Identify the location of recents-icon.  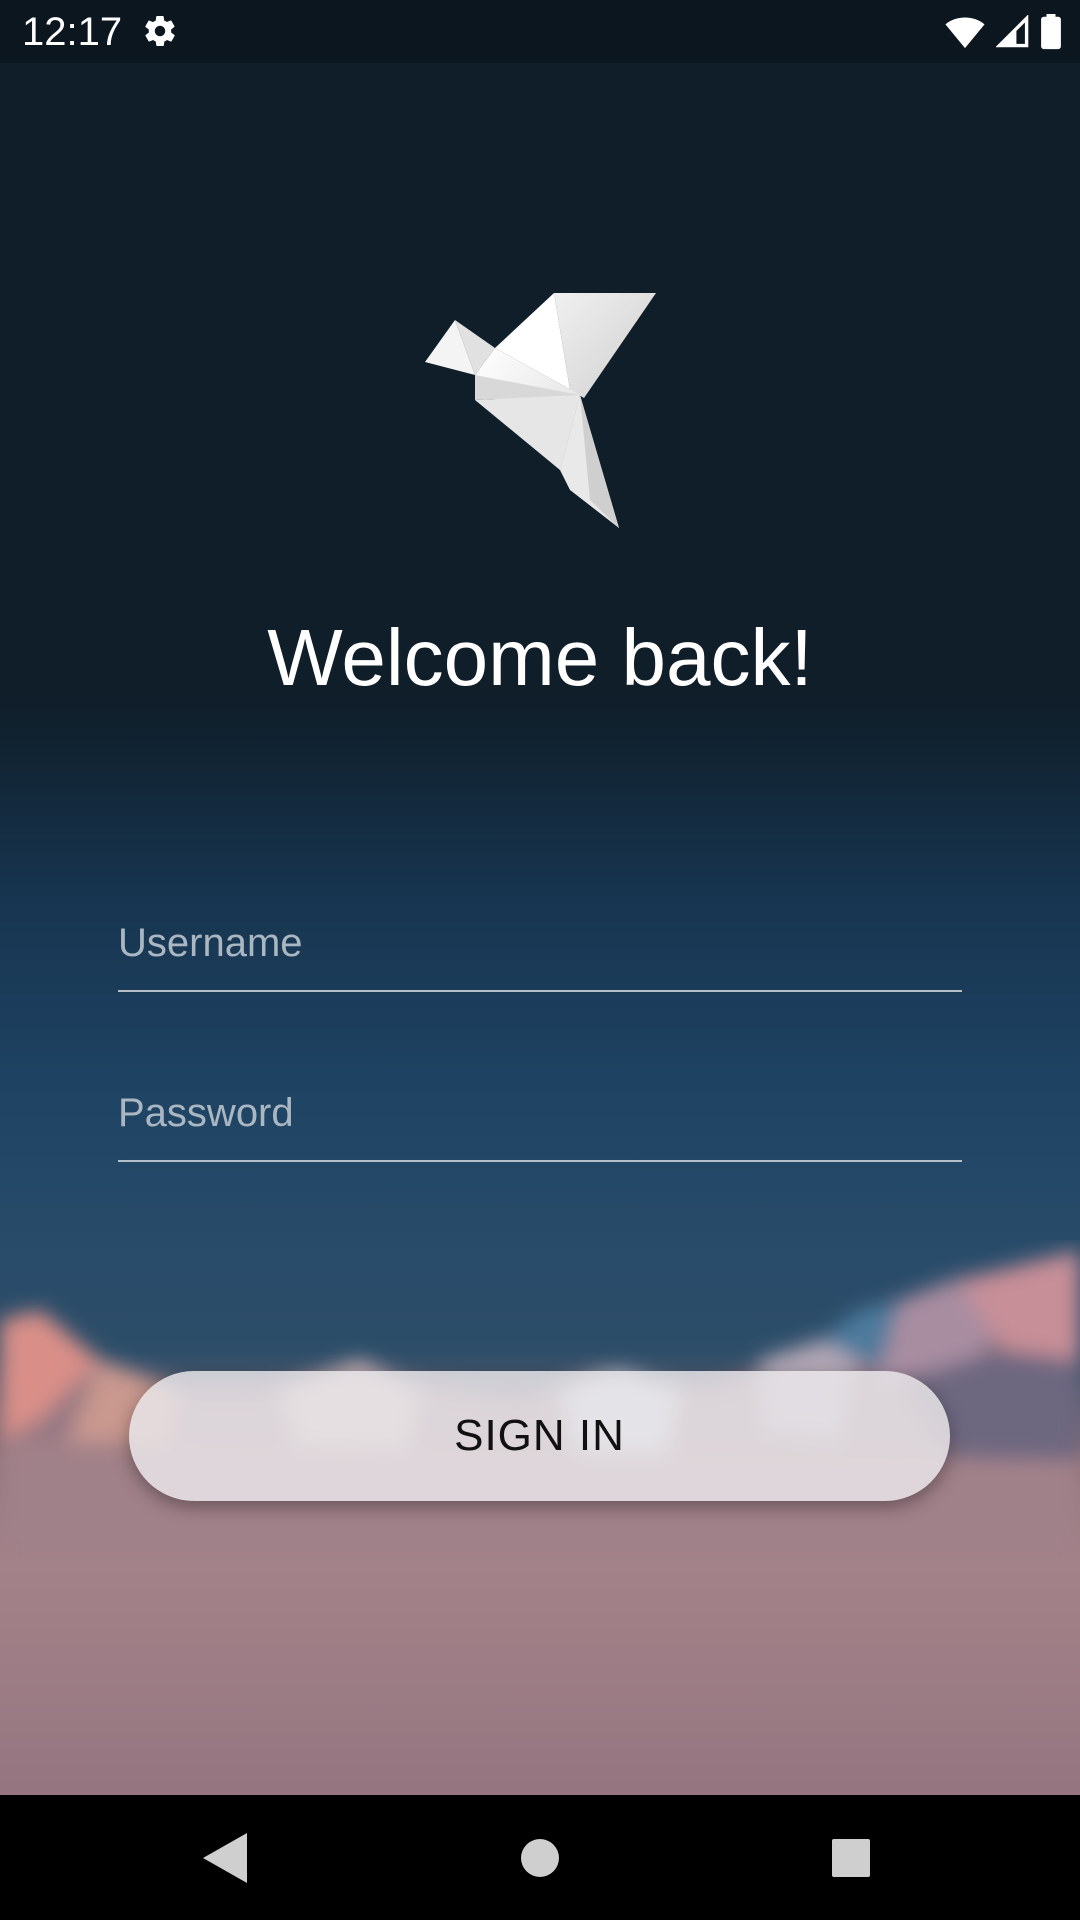
(851, 1858).